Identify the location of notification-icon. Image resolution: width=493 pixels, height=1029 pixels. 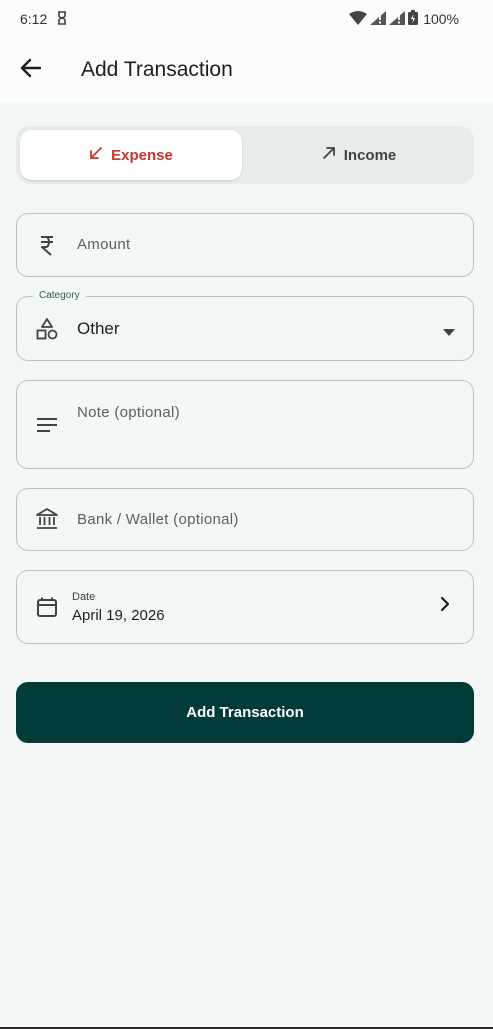
(62, 19).